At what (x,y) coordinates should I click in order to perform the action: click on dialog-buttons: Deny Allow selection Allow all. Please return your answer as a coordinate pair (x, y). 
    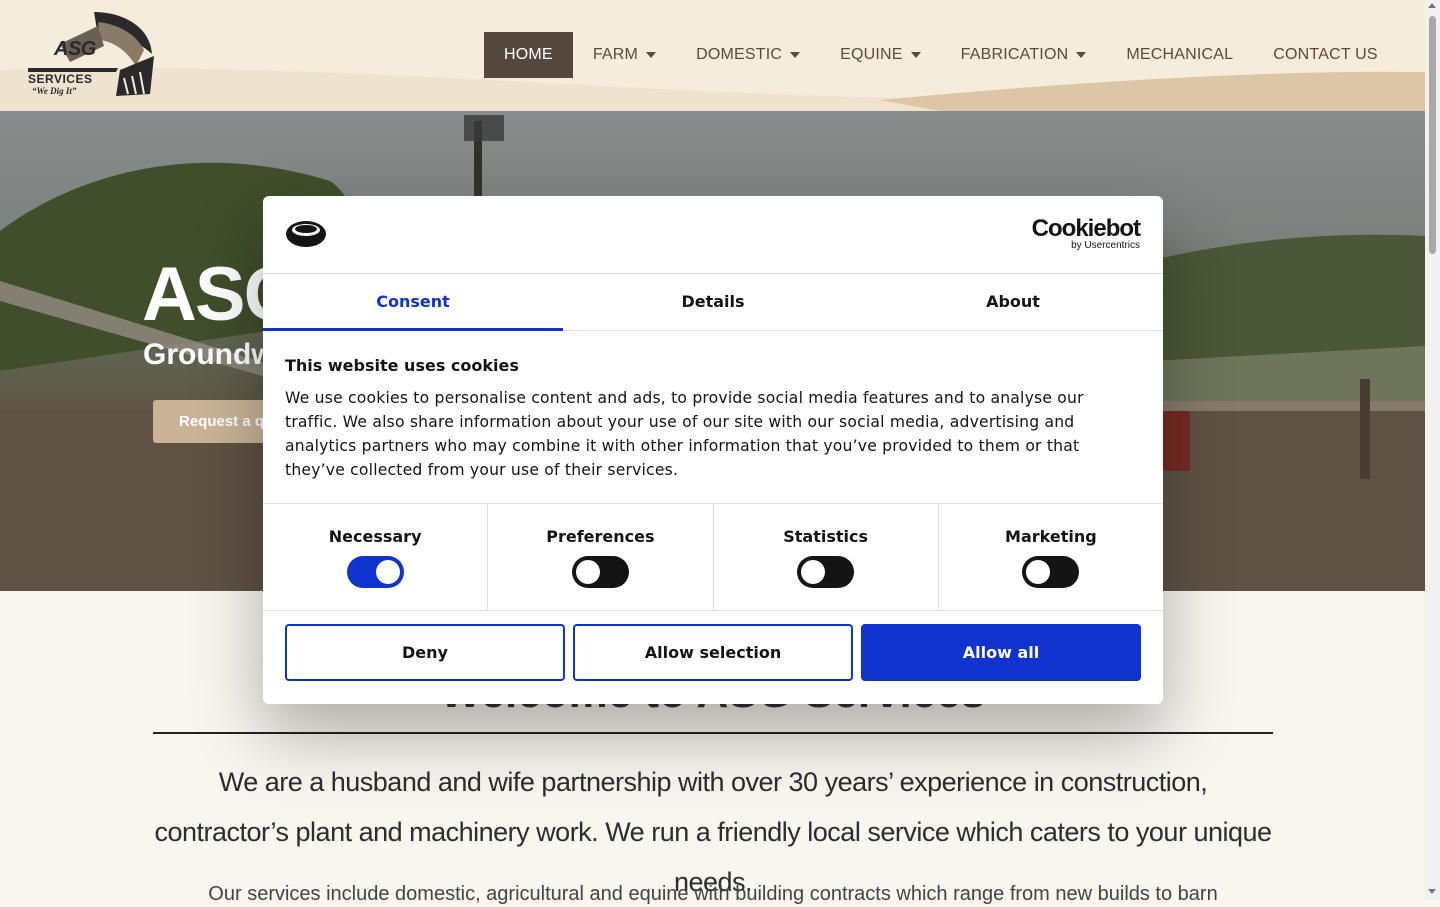
    Looking at the image, I should click on (713, 652).